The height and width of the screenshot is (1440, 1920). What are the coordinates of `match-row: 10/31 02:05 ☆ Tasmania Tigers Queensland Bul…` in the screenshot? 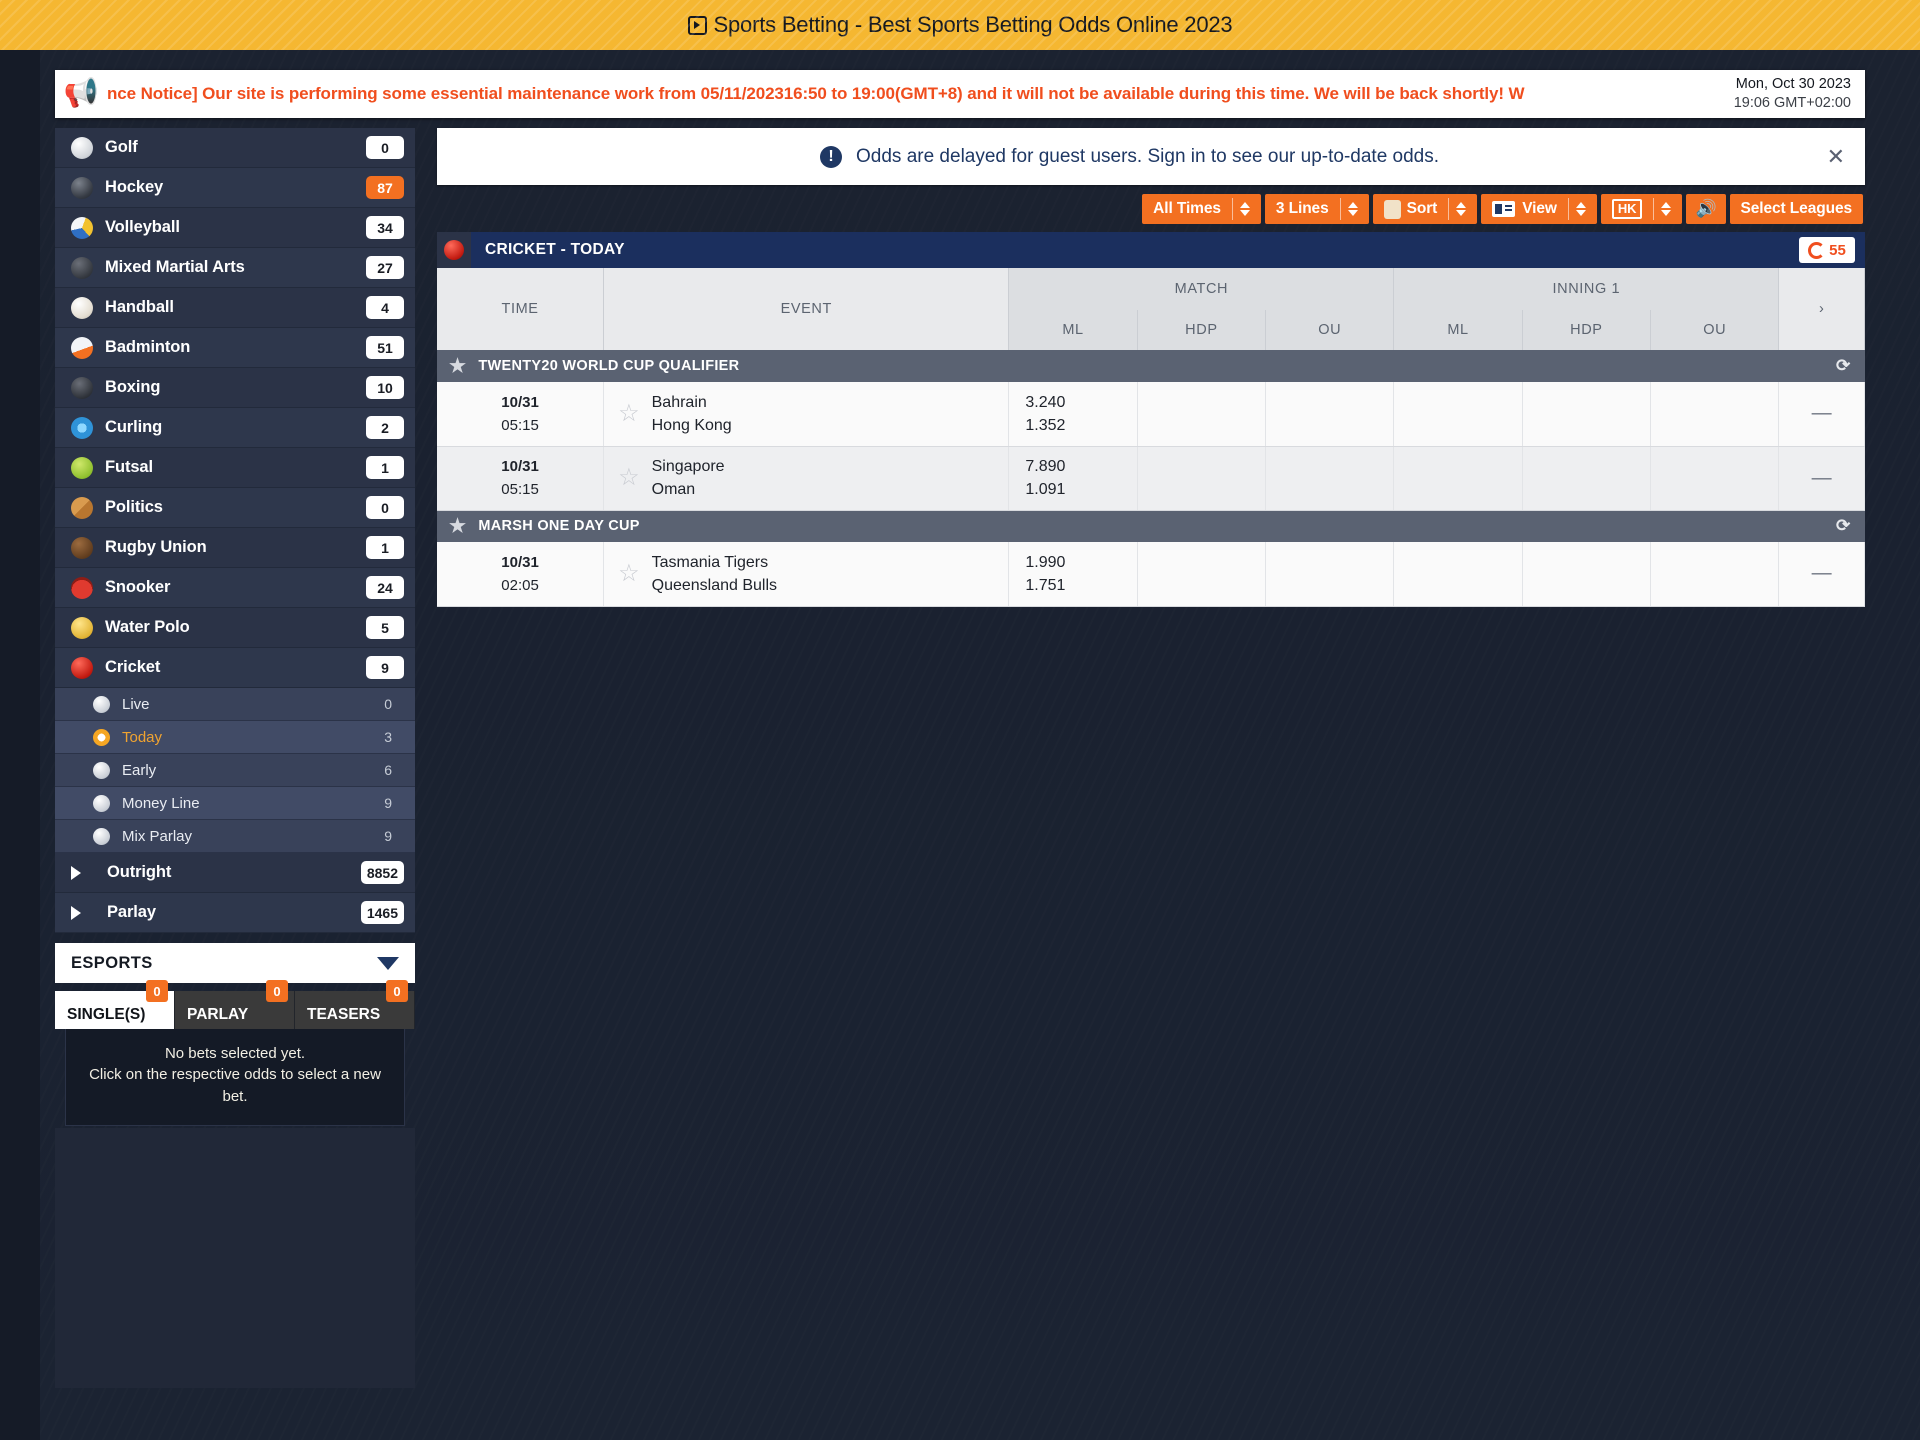 It's located at (1151, 574).